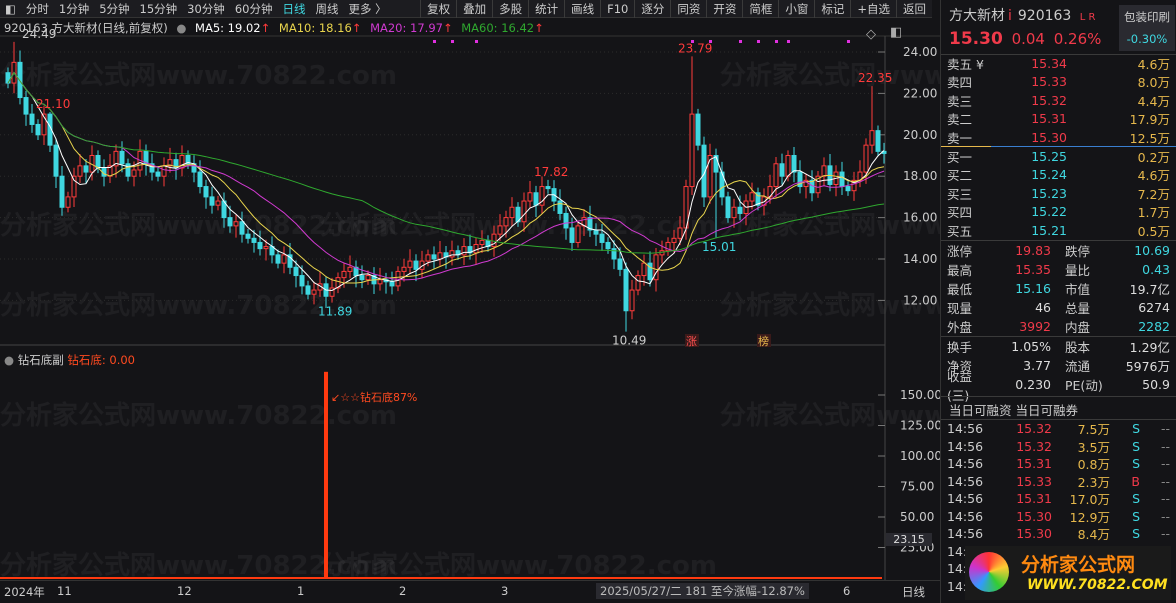 Image resolution: width=1176 pixels, height=603 pixels. I want to click on level-volume: 8.0万, so click(1153, 83).